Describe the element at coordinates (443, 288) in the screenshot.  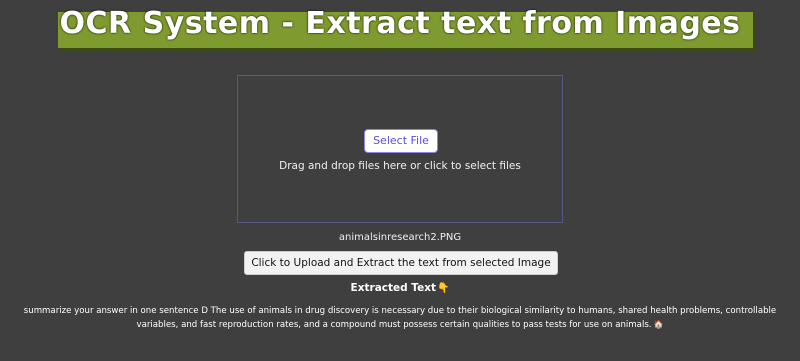
I see `pointing-down-icon: 👇` at that location.